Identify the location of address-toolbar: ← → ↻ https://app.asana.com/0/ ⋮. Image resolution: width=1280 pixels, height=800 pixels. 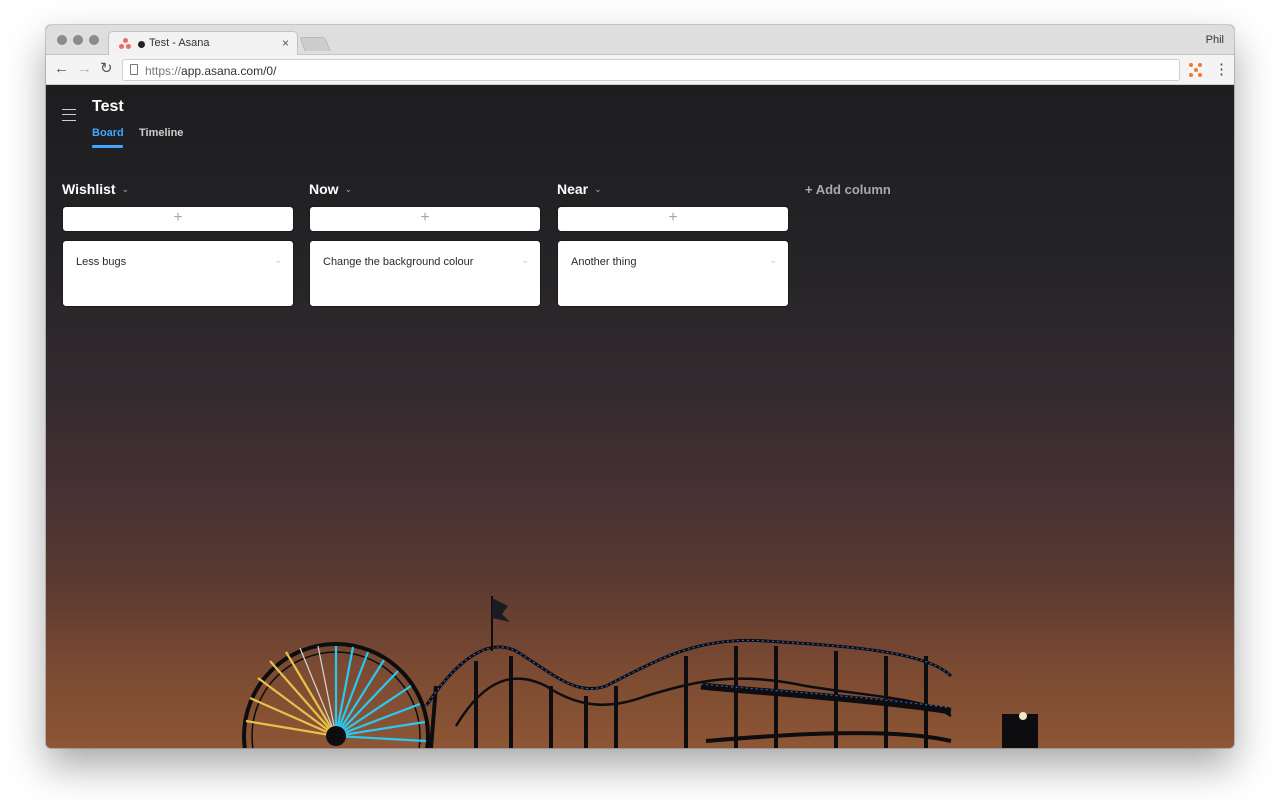
(640, 70).